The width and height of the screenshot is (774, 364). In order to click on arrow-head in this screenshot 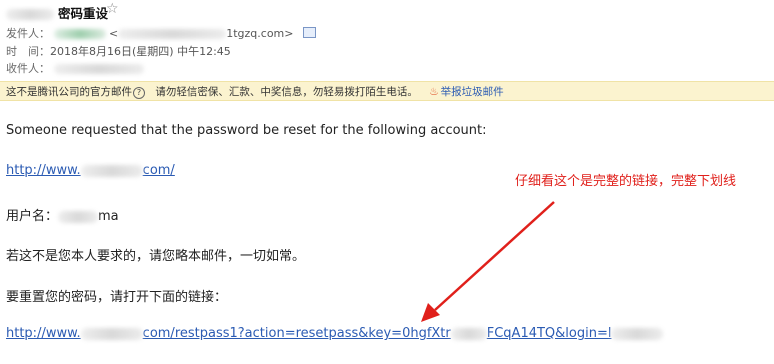, I will do `click(430, 312)`.